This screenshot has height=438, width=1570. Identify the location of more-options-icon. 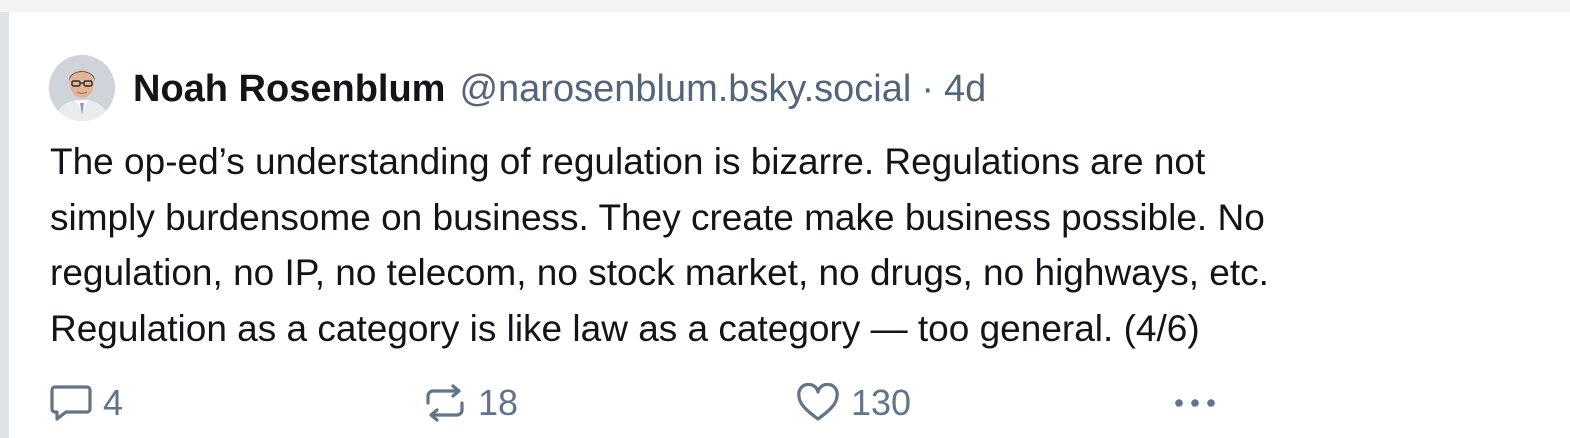
(1195, 403).